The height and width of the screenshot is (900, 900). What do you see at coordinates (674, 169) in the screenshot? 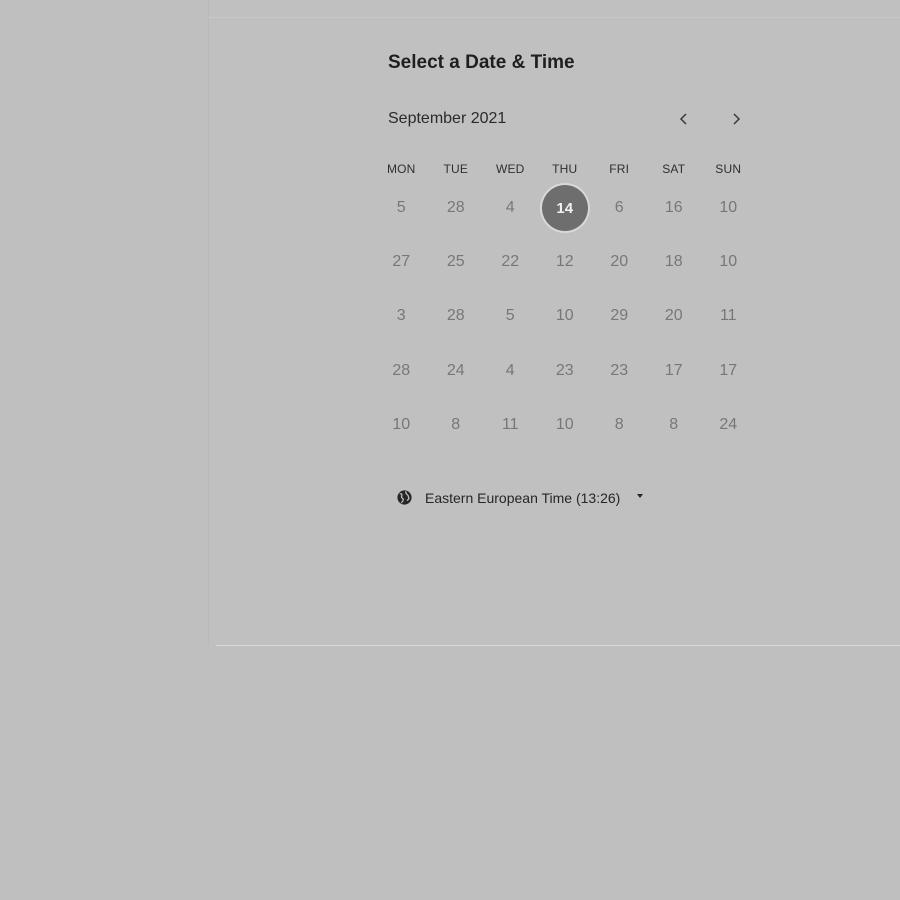
I see `weekday-sat: SAT` at bounding box center [674, 169].